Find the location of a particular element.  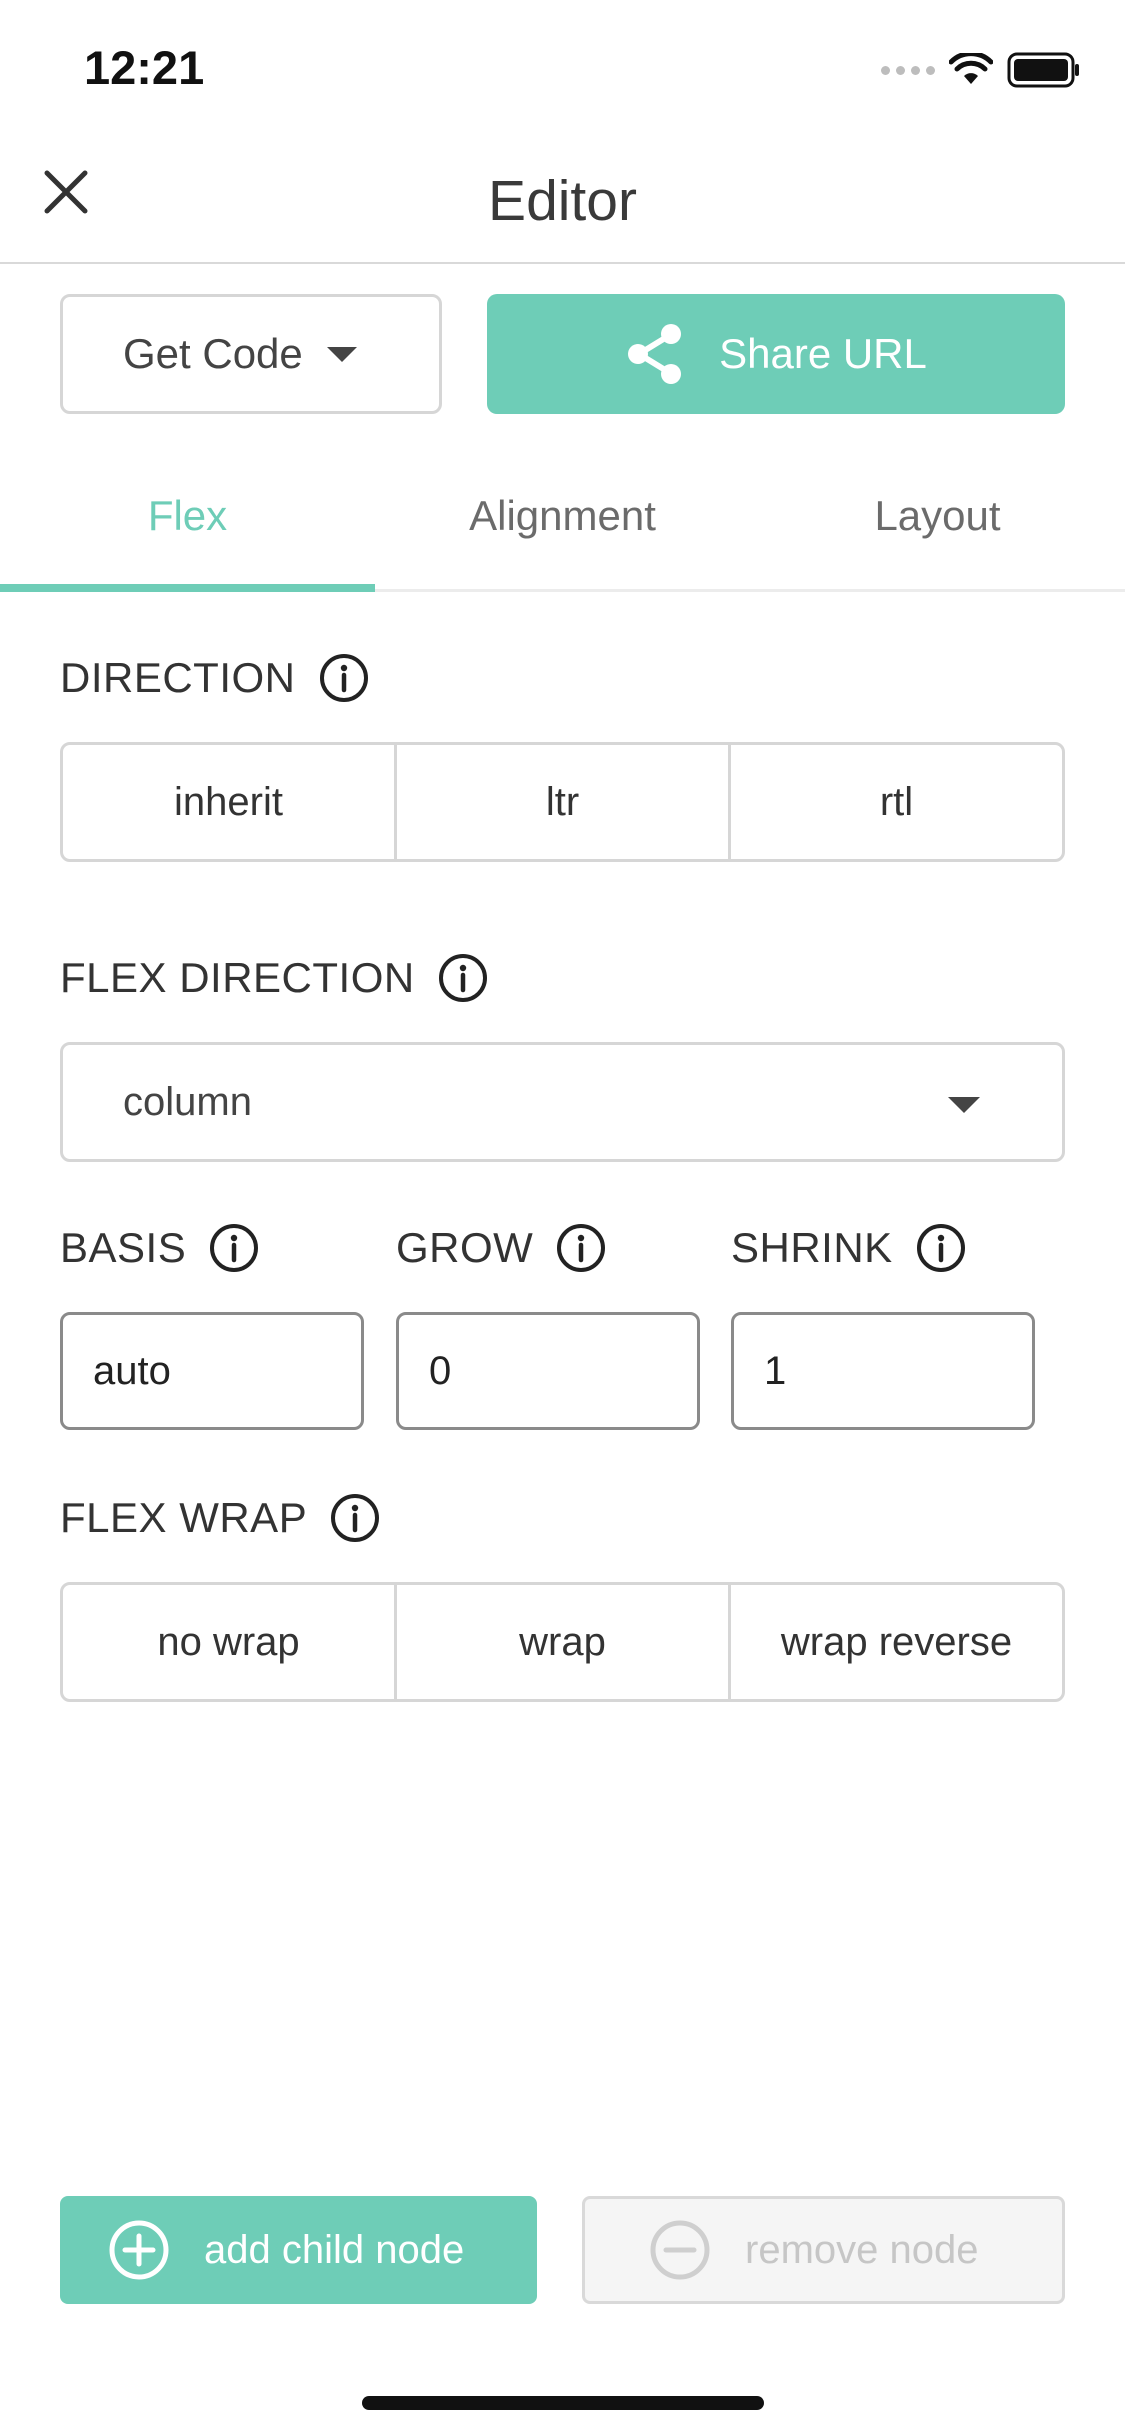

direction-option-rtl: rtl is located at coordinates (896, 802).